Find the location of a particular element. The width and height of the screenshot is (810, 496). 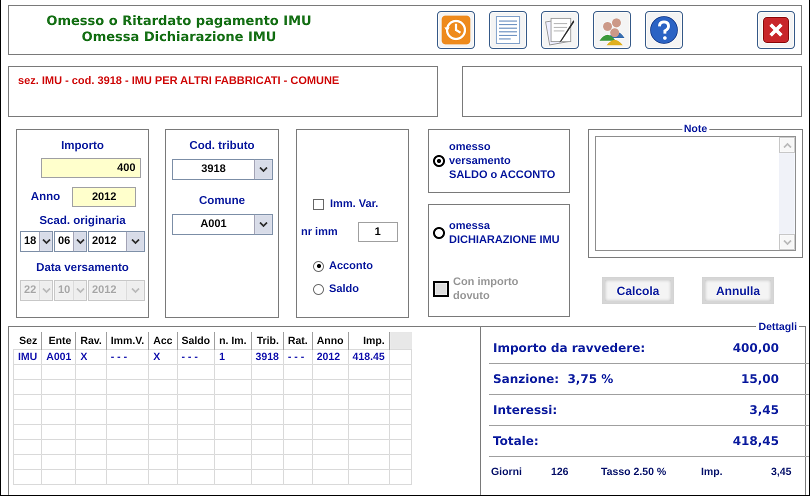

column-header: n. Im. is located at coordinates (233, 341).